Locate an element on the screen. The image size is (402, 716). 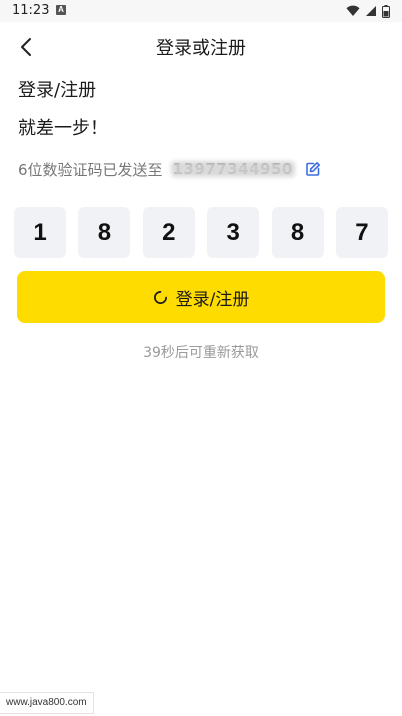
status-icons is located at coordinates (368, 11).